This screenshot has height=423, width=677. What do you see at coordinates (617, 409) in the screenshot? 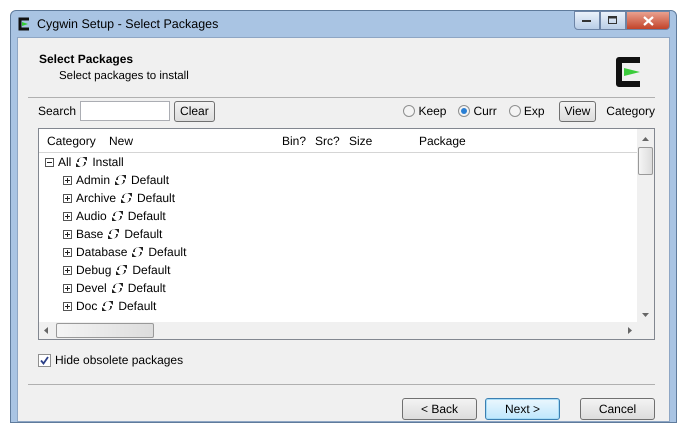
I see `dialog-button: Cancel` at bounding box center [617, 409].